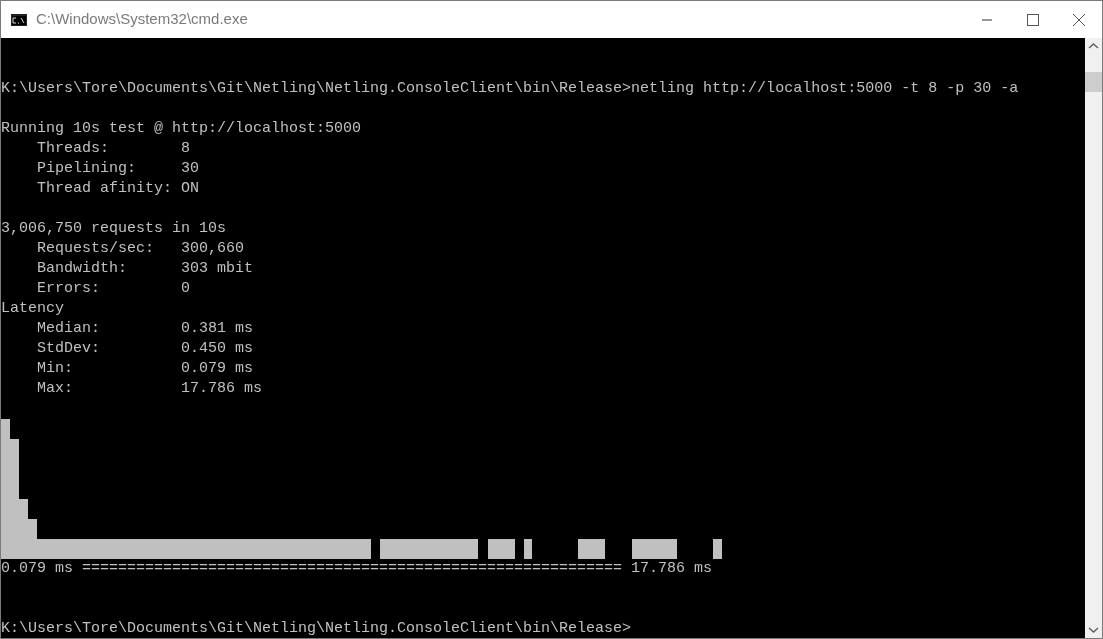 The width and height of the screenshot is (1103, 639). Describe the element at coordinates (145, 349) in the screenshot. I see `console-line: StdDev: 0.450 ms` at that location.